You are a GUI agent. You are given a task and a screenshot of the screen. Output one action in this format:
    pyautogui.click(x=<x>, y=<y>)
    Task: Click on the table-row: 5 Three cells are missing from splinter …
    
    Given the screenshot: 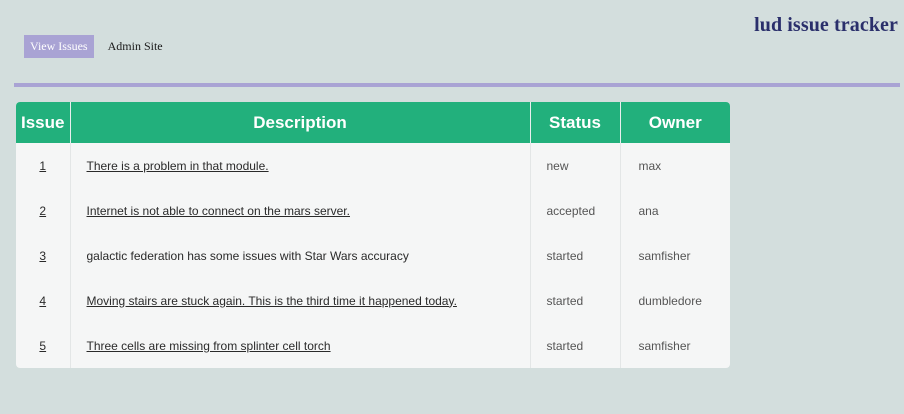 What is the action you would take?
    pyautogui.click(x=373, y=345)
    